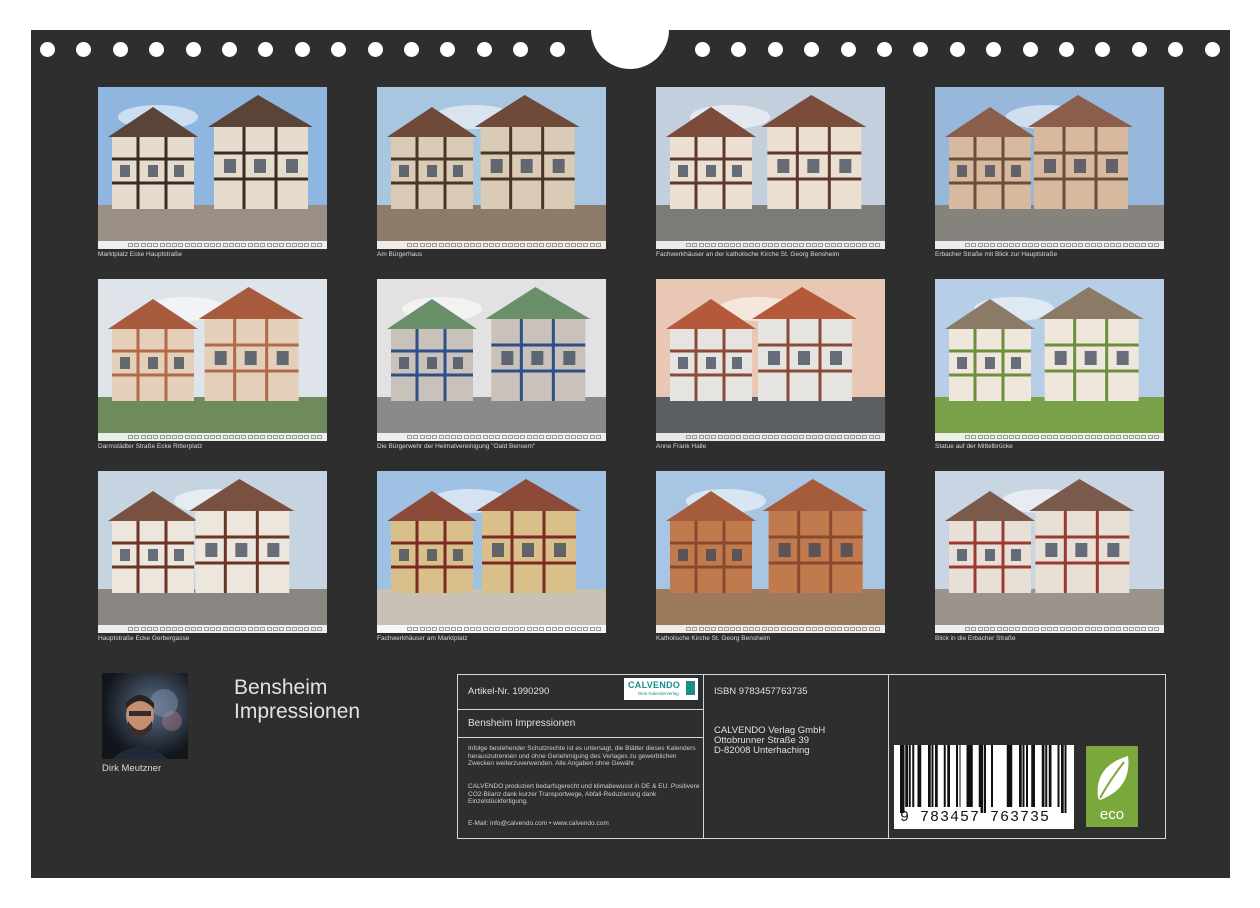  What do you see at coordinates (132, 768) in the screenshot?
I see `author-name: Dirk Meutzner` at bounding box center [132, 768].